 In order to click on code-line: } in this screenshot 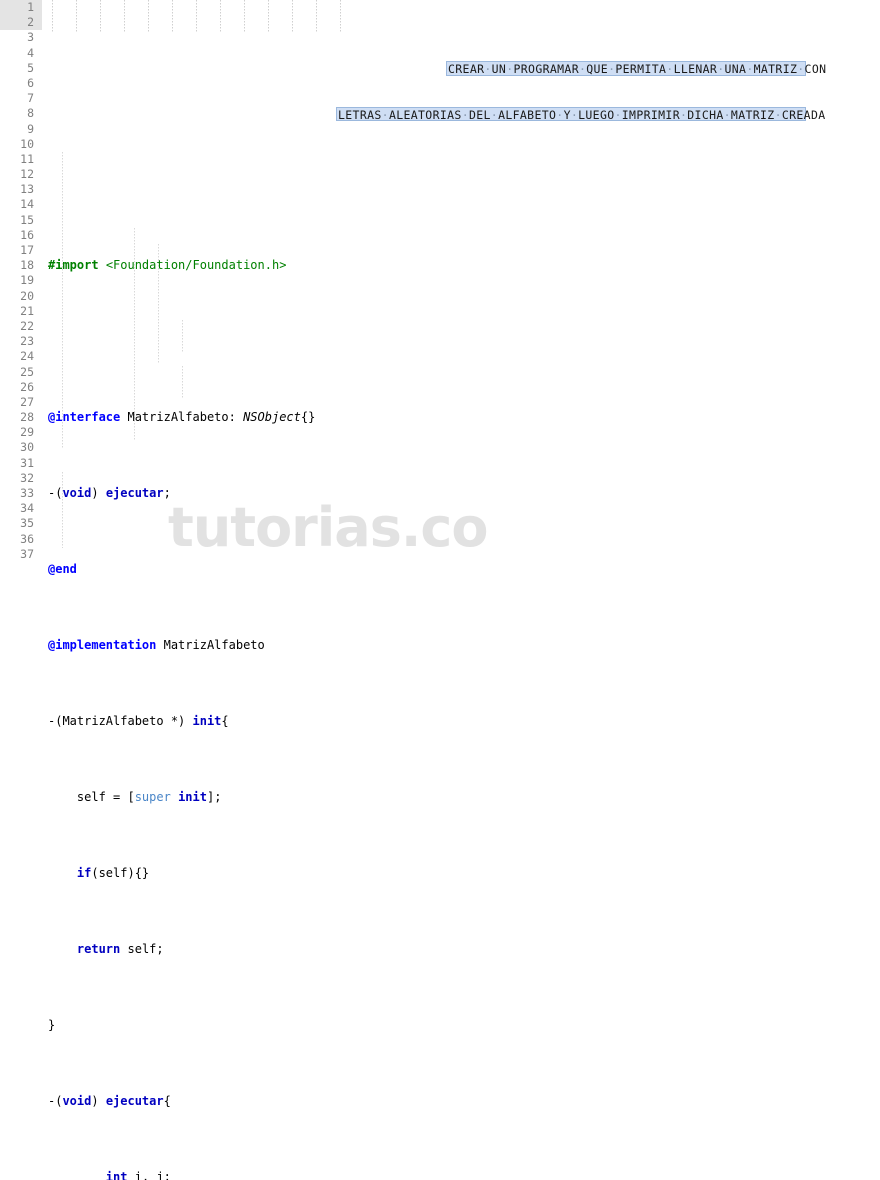, I will do `click(440, 1025)`.